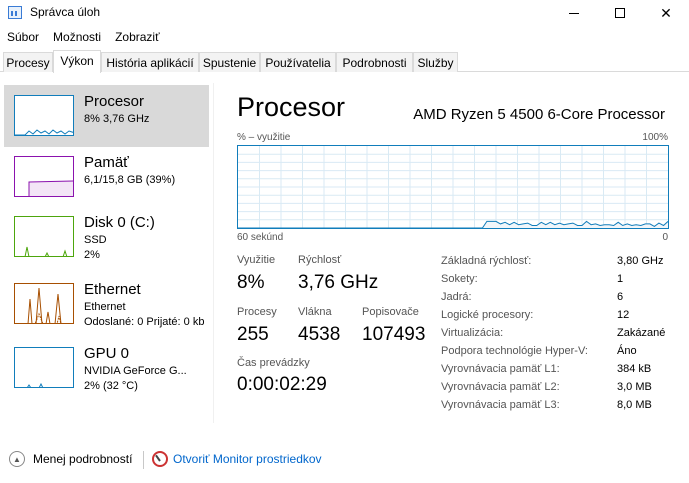 Image resolution: width=689 pixels, height=483 pixels. What do you see at coordinates (44, 236) in the screenshot?
I see `disk-thumbnail-graph` at bounding box center [44, 236].